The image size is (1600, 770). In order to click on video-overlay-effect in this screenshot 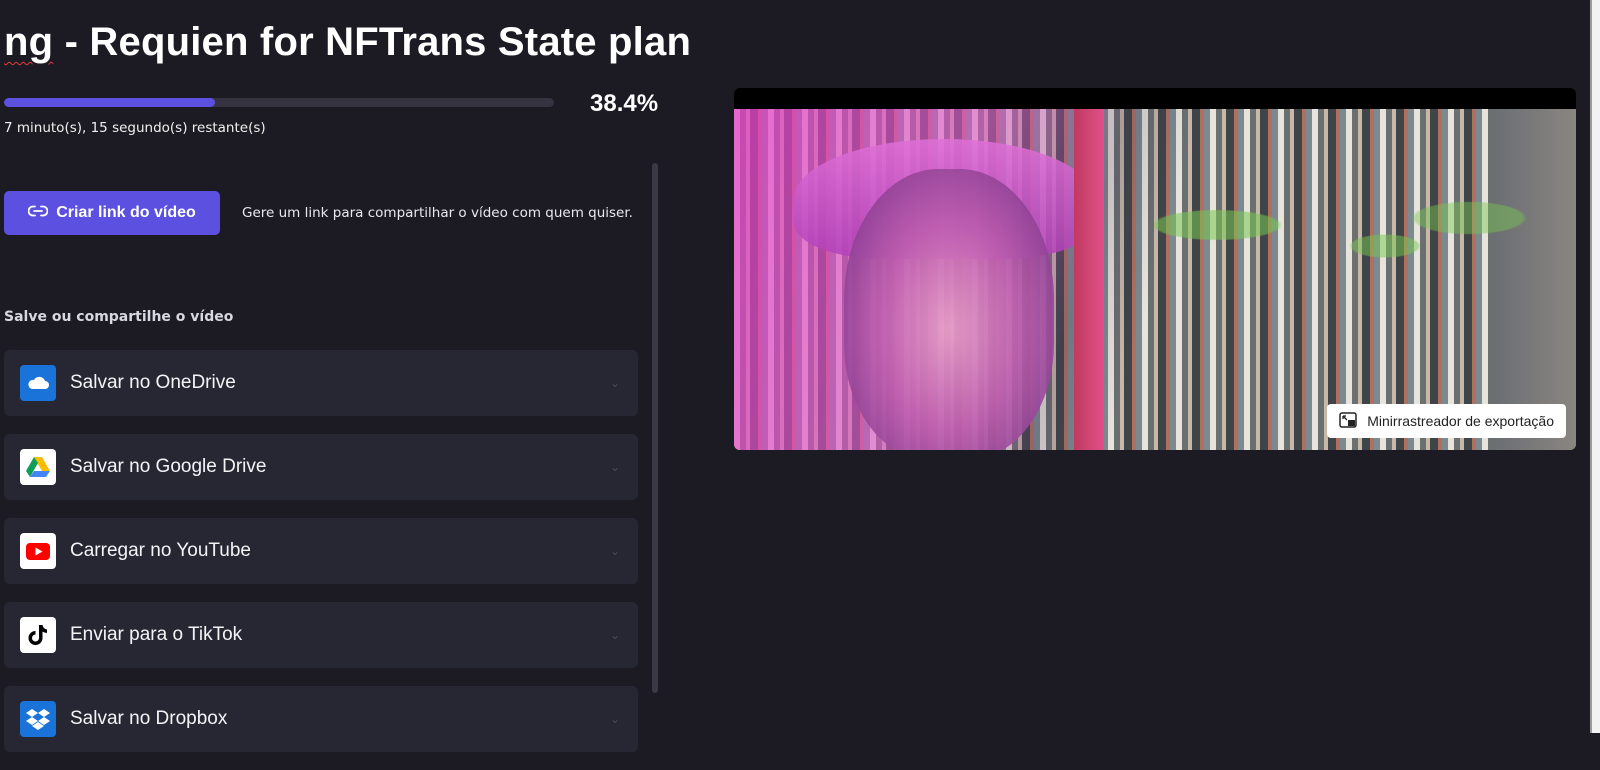, I will do `click(1364, 239)`.